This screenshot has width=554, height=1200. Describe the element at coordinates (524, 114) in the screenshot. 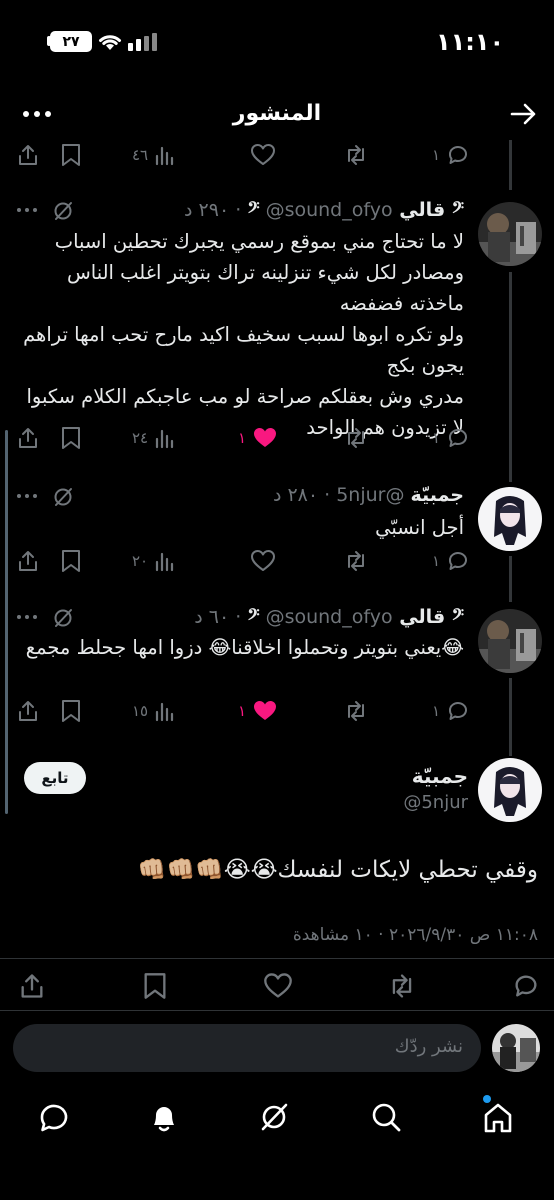

I see `arrow-right-icon` at that location.